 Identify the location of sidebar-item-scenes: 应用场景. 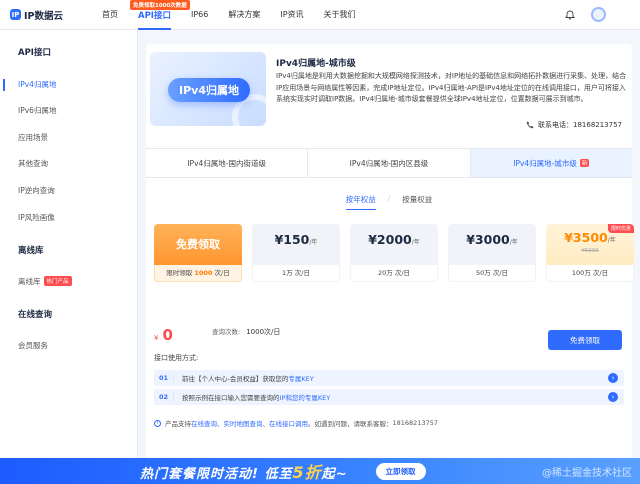
(24, 137).